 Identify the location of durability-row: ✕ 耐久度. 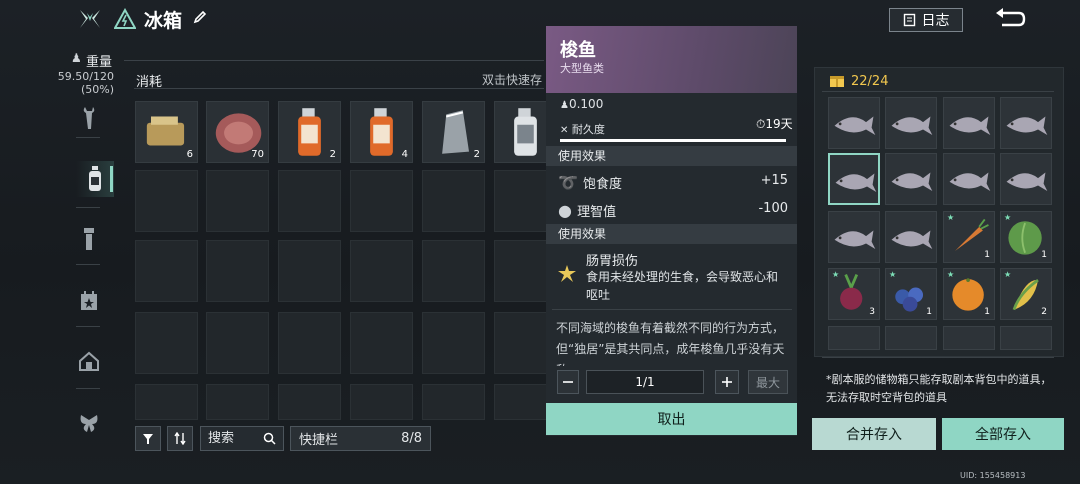
(582, 129).